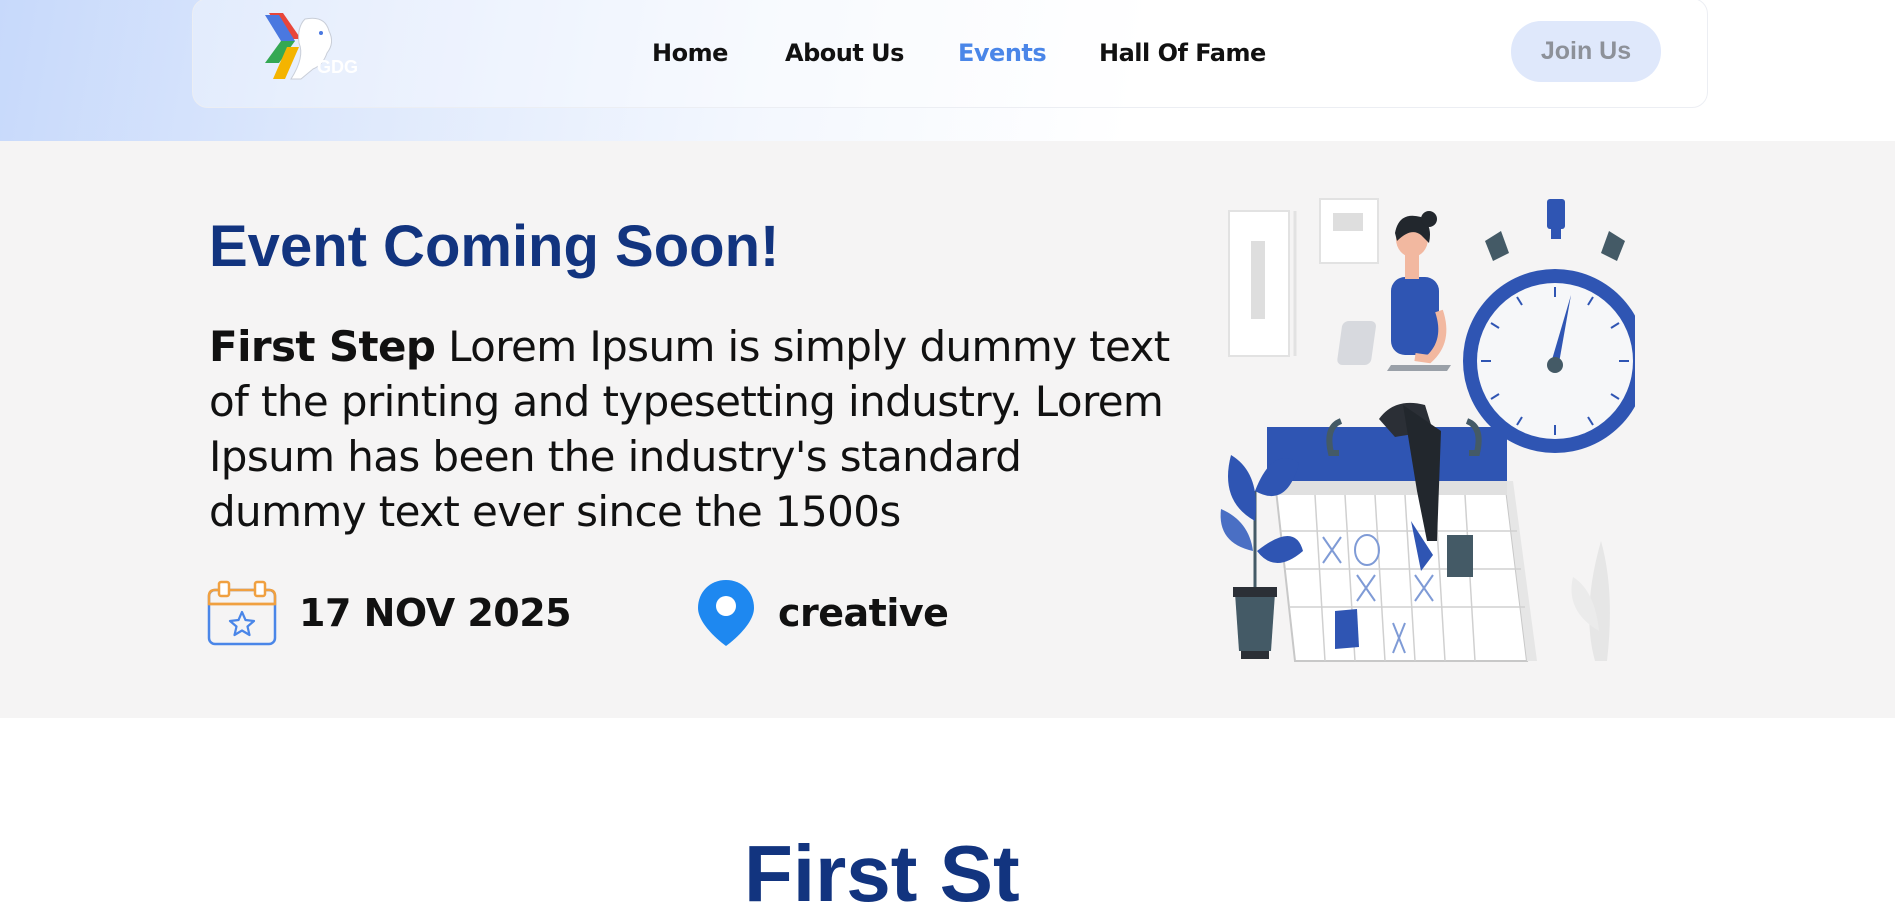 The image size is (1895, 920). Describe the element at coordinates (1002, 53) in the screenshot. I see `nav-link-events: Events` at that location.